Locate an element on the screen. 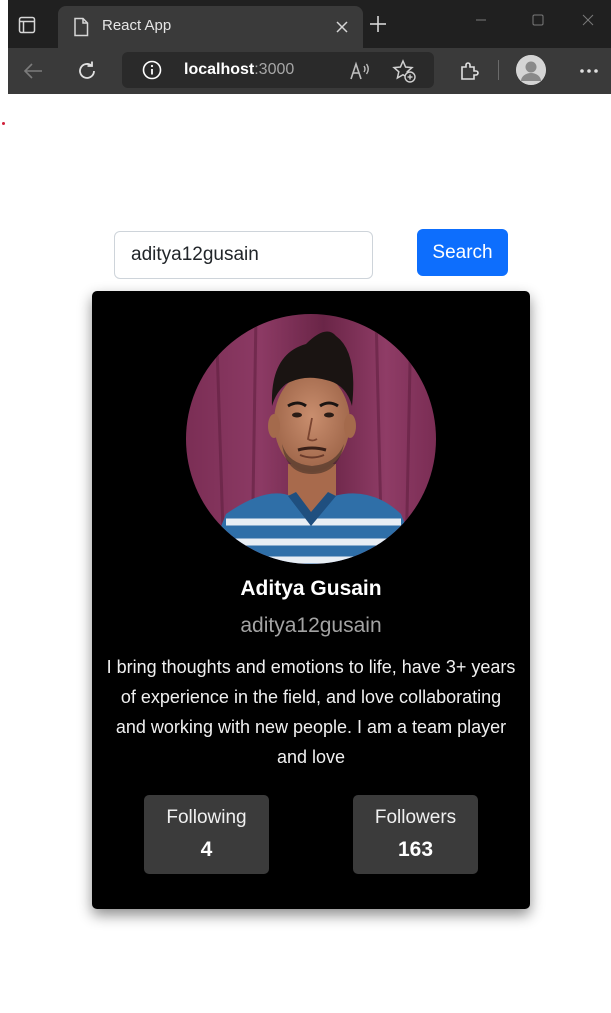 Image resolution: width=611 pixels, height=1013 pixels. maximize-icon is located at coordinates (538, 20).